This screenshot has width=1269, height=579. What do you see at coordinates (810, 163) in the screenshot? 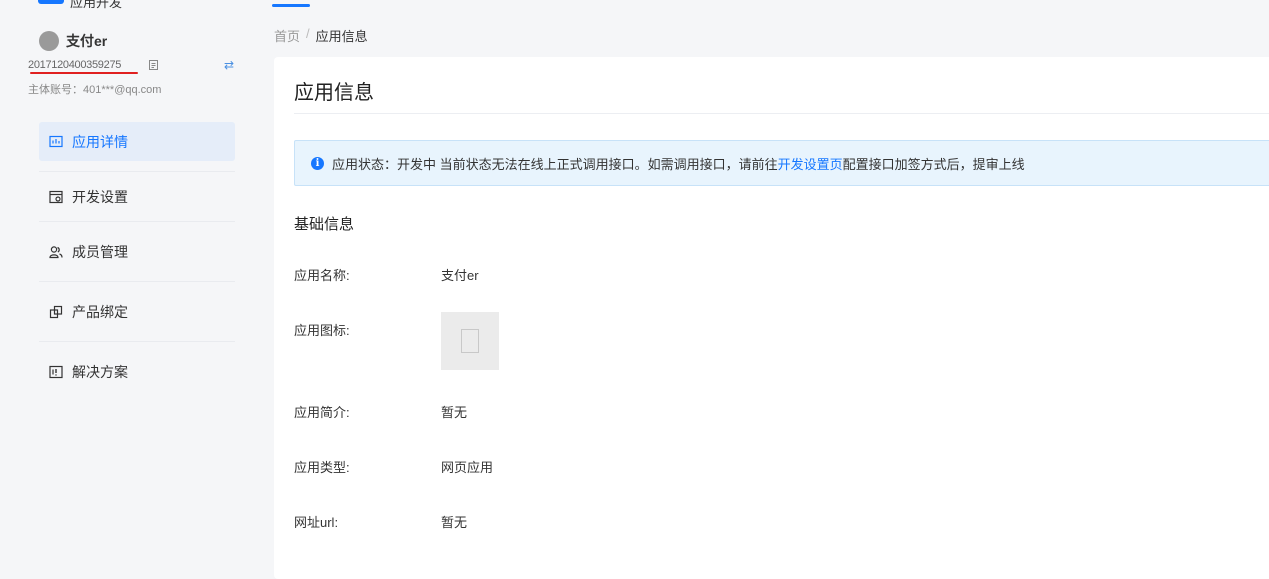
I see `dev-settings-link: 开发设置页` at bounding box center [810, 163].